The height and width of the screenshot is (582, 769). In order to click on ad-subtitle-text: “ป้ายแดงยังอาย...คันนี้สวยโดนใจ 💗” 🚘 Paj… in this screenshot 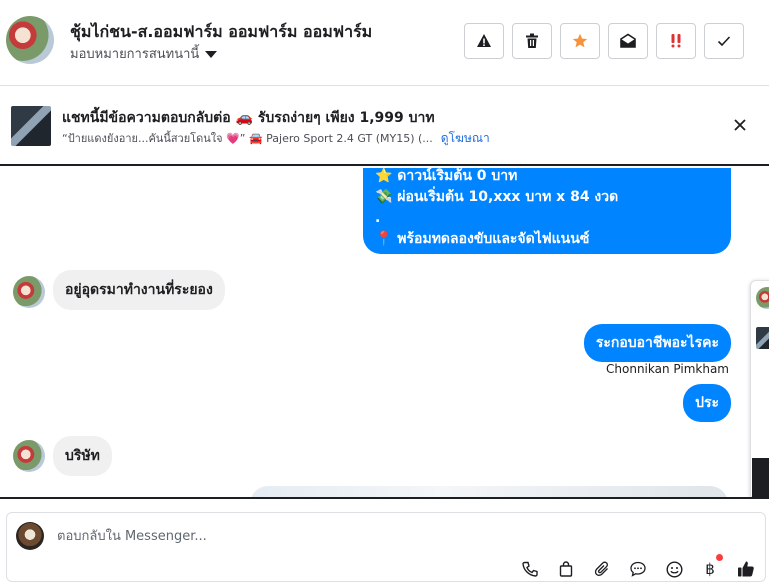, I will do `click(247, 138)`.